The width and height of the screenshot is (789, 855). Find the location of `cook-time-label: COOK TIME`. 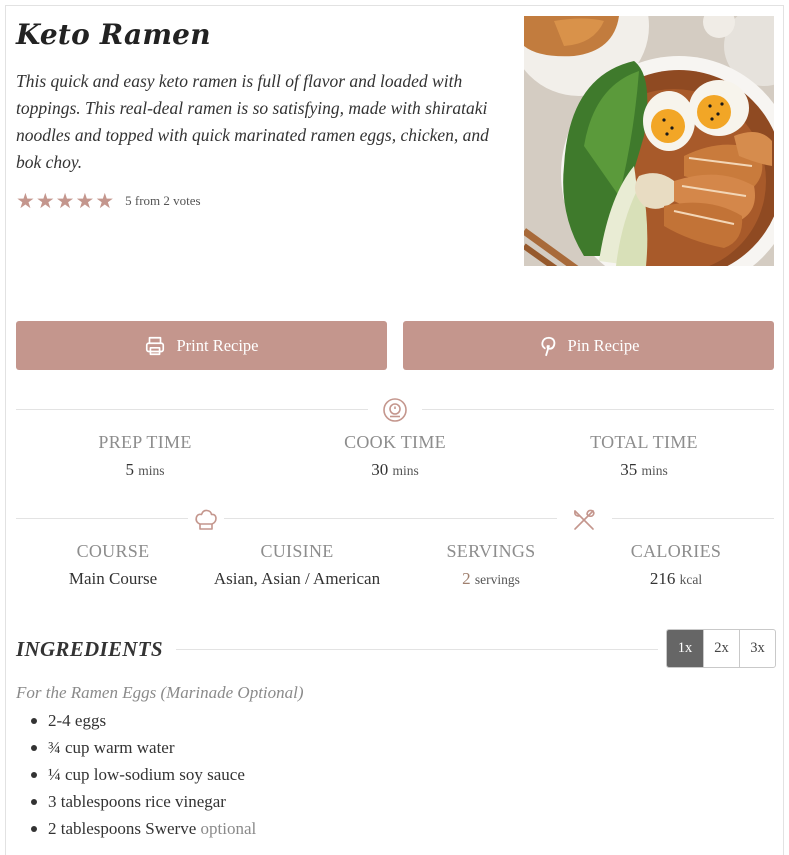

cook-time-label: COOK TIME is located at coordinates (395, 442).